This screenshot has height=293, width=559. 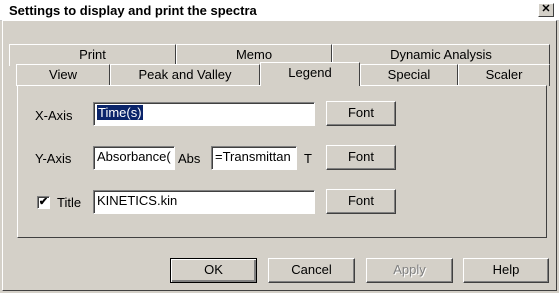 What do you see at coordinates (308, 158) in the screenshot?
I see `y-axis-unit-t: T` at bounding box center [308, 158].